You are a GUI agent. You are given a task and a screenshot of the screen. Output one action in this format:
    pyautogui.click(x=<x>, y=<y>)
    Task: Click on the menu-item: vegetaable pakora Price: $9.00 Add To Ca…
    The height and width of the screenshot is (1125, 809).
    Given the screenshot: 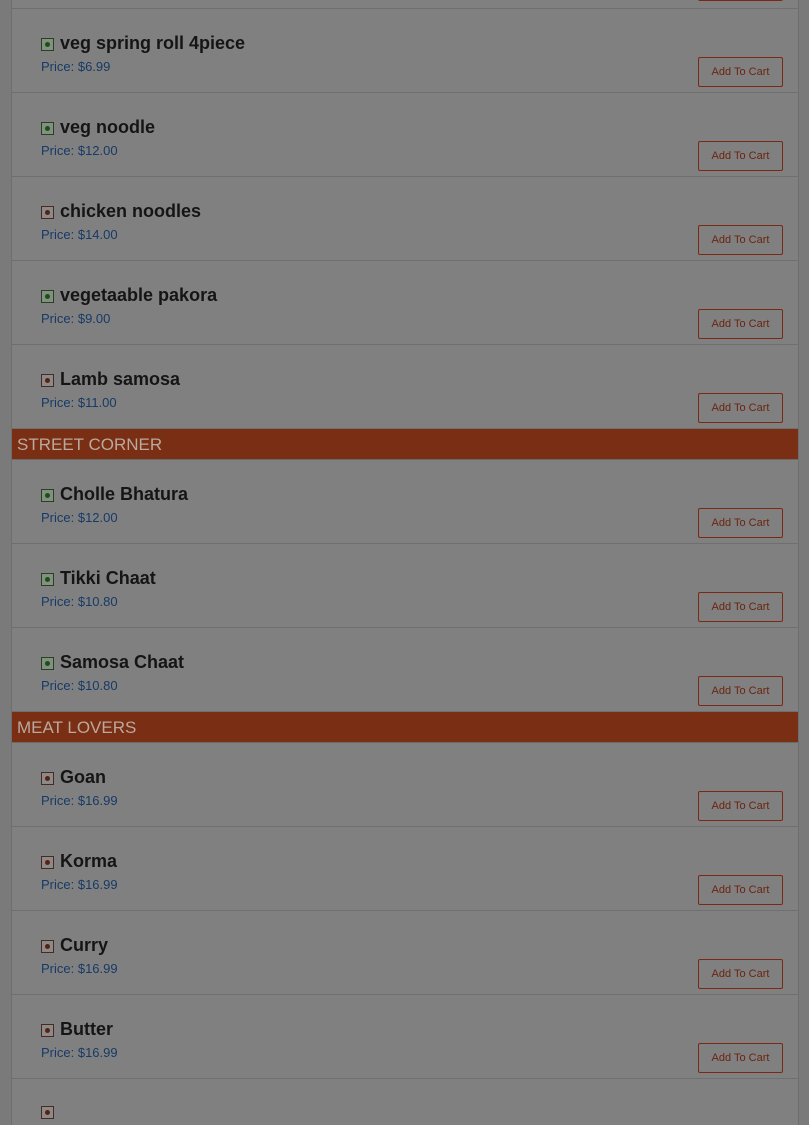 What is the action you would take?
    pyautogui.click(x=405, y=303)
    